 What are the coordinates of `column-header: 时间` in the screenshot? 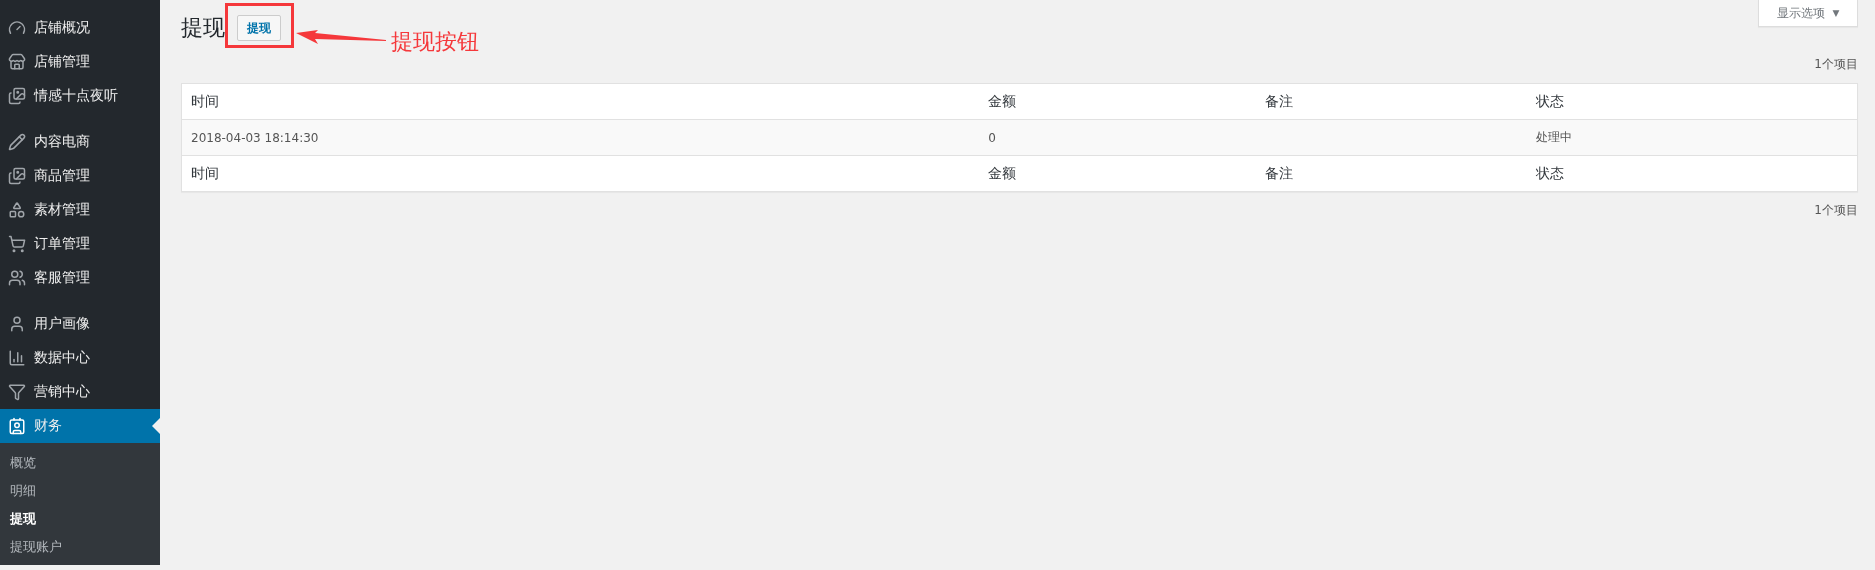 It's located at (205, 101).